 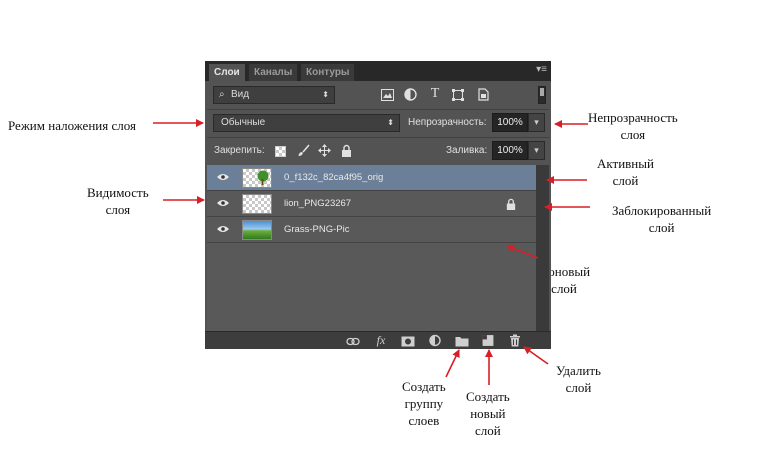 What do you see at coordinates (227, 72) in the screenshot?
I see `tab-layers: Слои` at bounding box center [227, 72].